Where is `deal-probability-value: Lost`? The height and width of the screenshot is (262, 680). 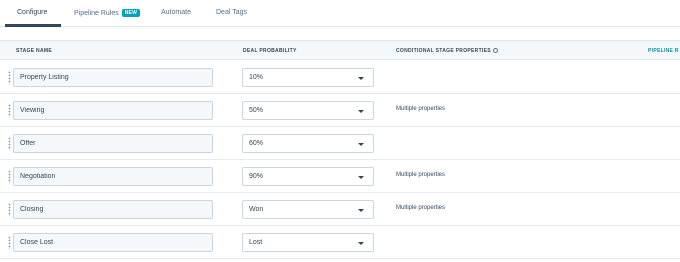 deal-probability-value: Lost is located at coordinates (256, 242).